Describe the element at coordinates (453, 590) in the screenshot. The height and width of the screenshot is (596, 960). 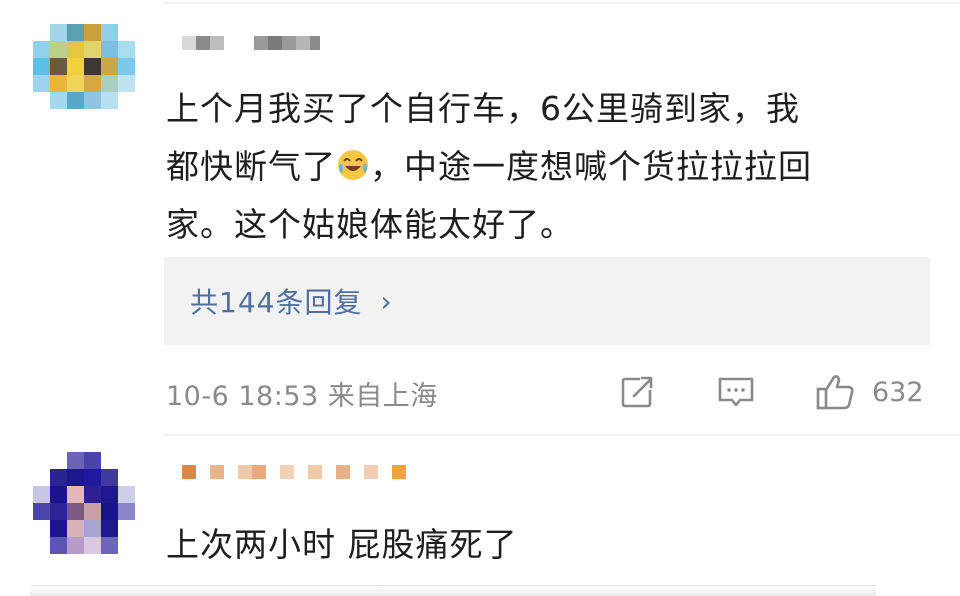
I see `next-item-edge` at that location.